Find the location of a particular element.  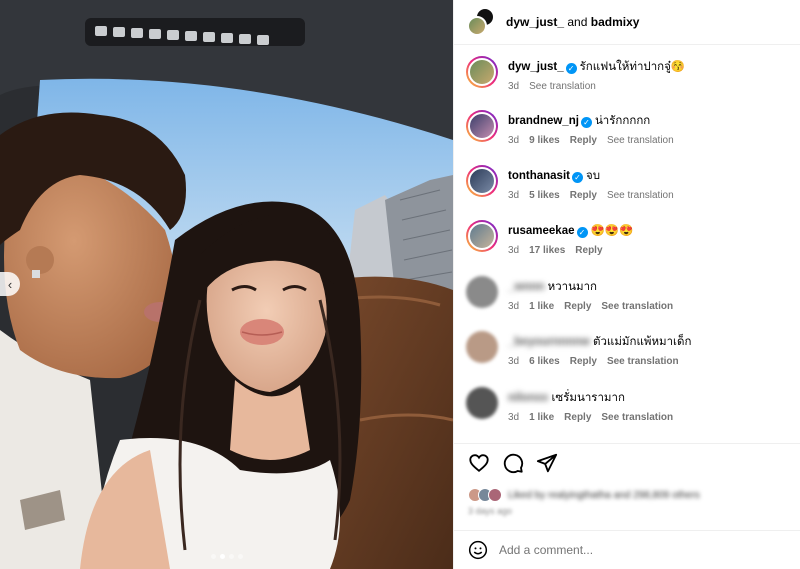

comment-text: น่ารักกกกก is located at coordinates (622, 121).